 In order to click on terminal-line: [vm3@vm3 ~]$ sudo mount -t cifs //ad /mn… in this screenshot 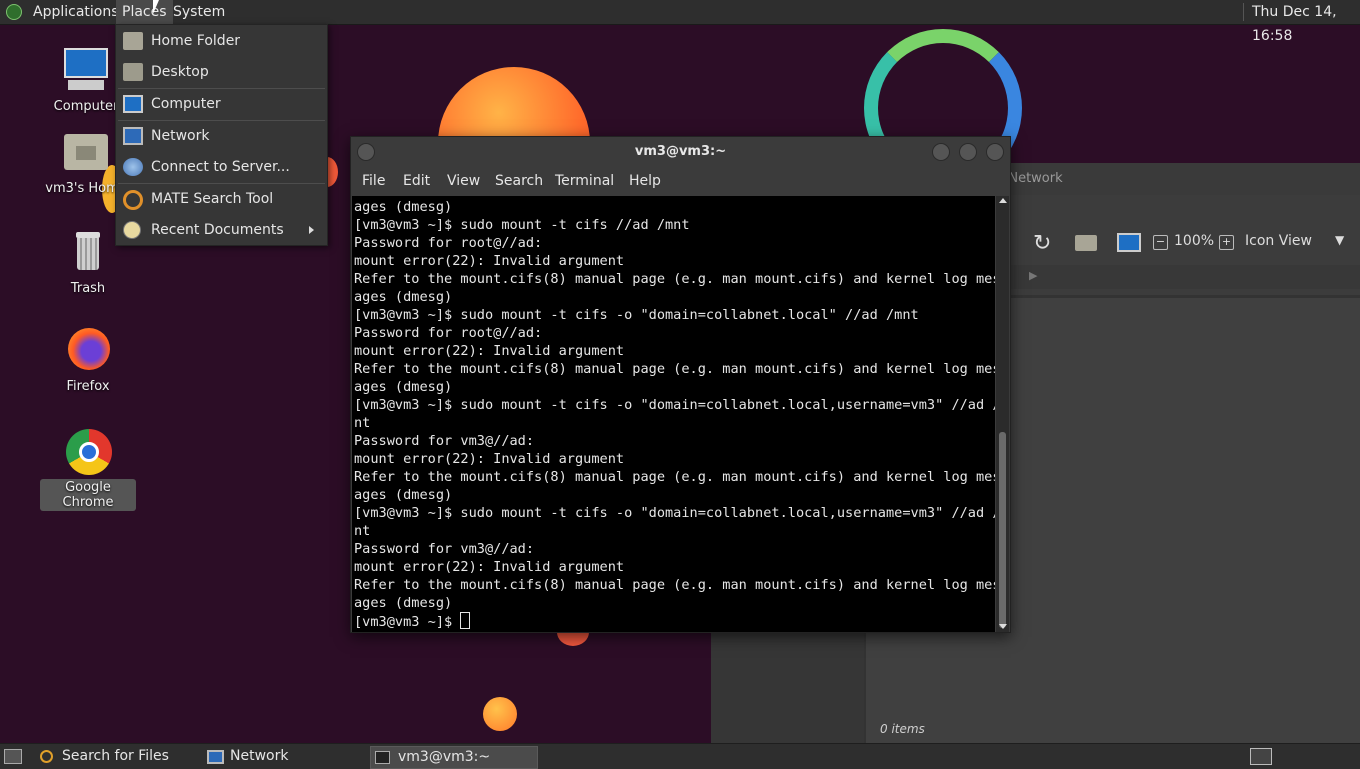, I will do `click(522, 225)`.